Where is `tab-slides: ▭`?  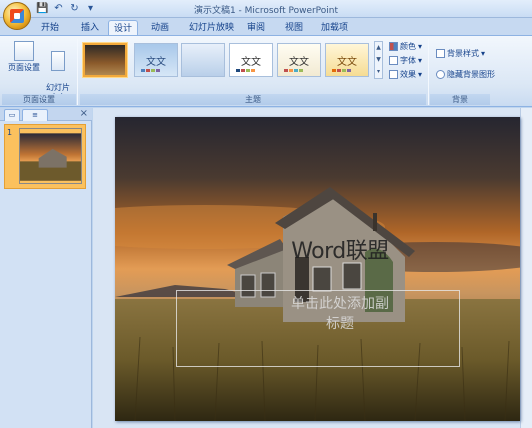
tab-slides: ▭ is located at coordinates (12, 115).